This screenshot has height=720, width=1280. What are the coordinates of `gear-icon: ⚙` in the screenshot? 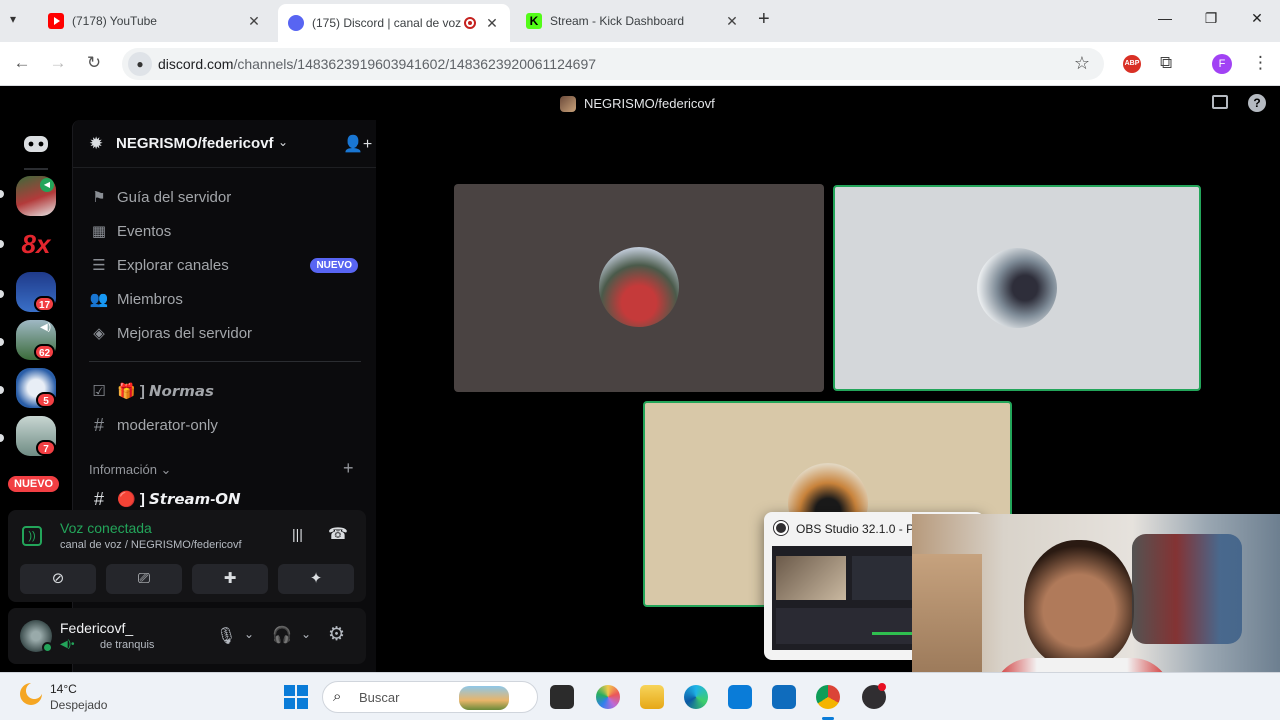 It's located at (336, 634).